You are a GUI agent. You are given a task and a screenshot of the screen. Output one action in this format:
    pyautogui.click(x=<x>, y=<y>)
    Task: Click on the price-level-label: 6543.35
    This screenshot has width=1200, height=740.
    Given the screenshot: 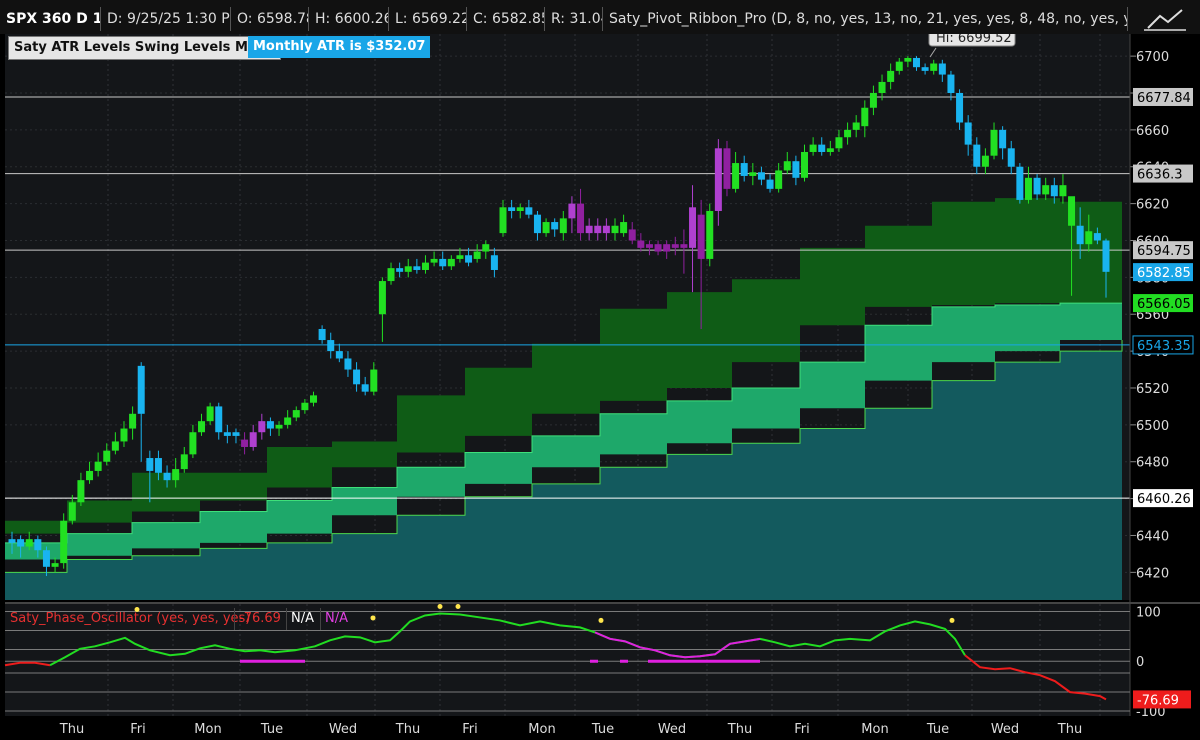 What is the action you would take?
    pyautogui.click(x=1164, y=346)
    